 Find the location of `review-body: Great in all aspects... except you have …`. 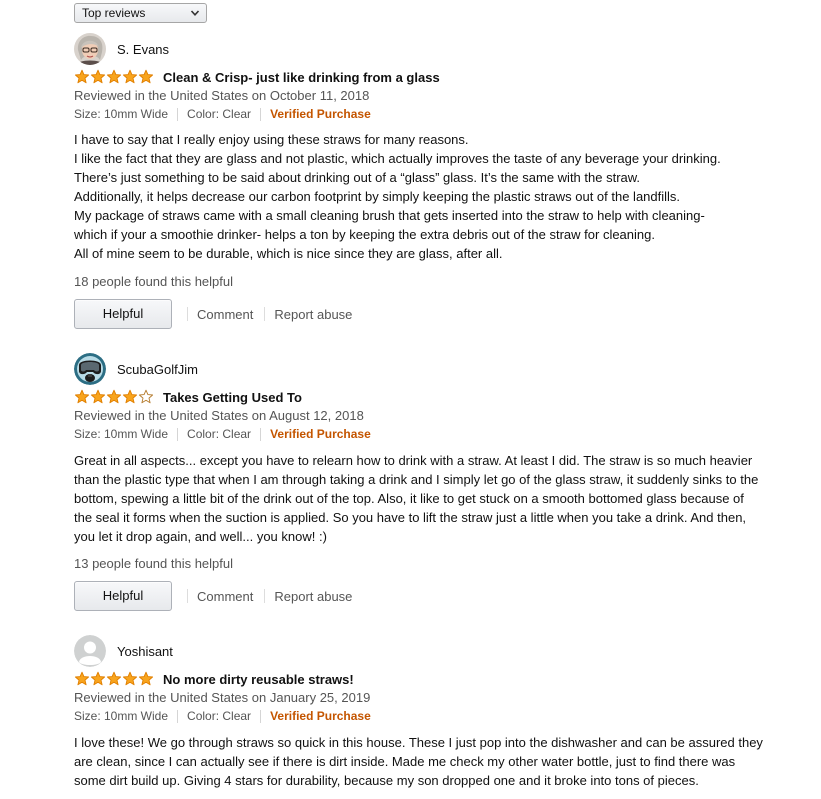

review-body: Great in all aspects... except you have … is located at coordinates (419, 498).